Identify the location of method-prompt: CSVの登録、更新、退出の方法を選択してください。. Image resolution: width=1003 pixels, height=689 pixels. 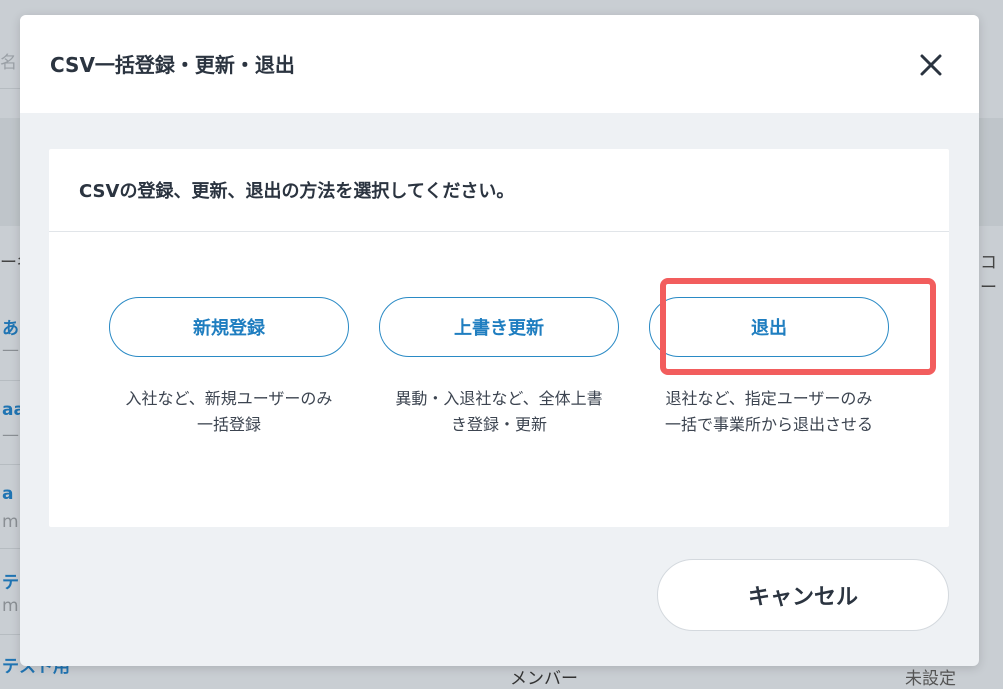
(297, 191).